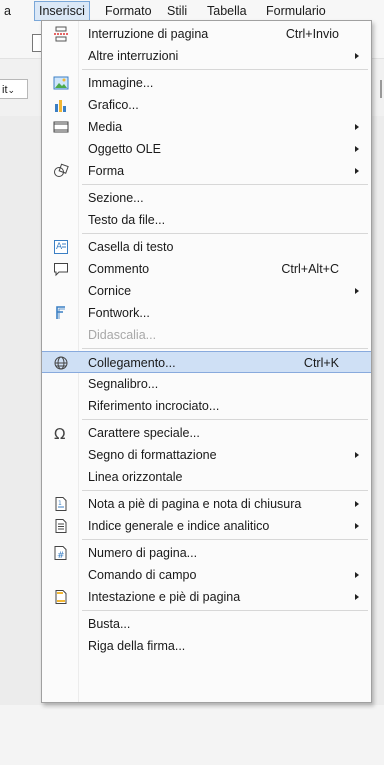 The width and height of the screenshot is (384, 765). I want to click on svg-text: 1, so click(60, 503).